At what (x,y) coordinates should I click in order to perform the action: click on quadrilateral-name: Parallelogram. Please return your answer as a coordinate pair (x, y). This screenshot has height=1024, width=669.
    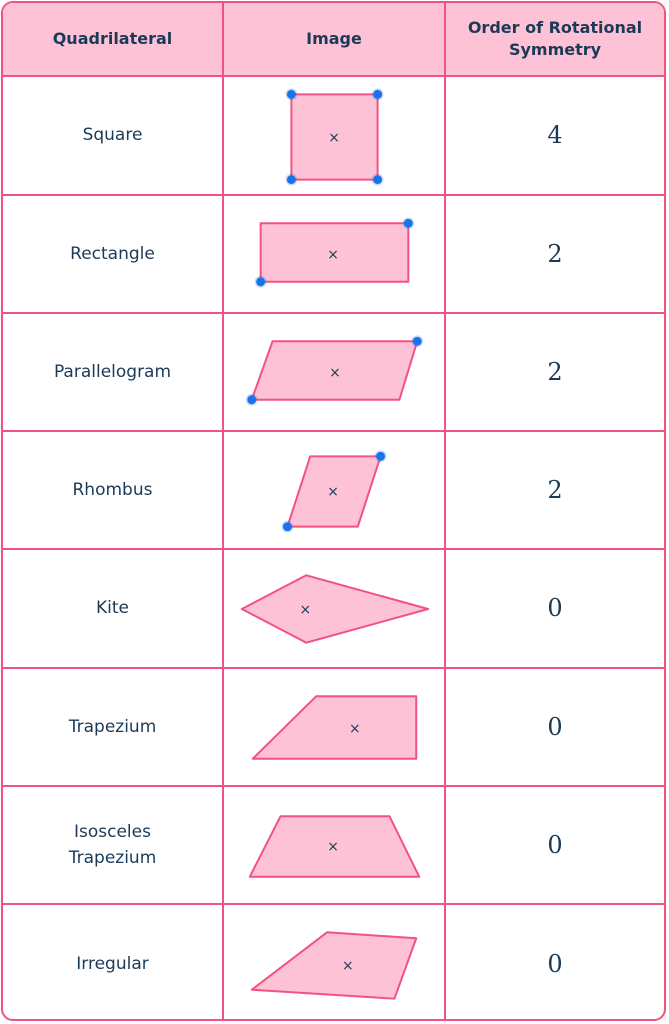
    Looking at the image, I should click on (113, 372).